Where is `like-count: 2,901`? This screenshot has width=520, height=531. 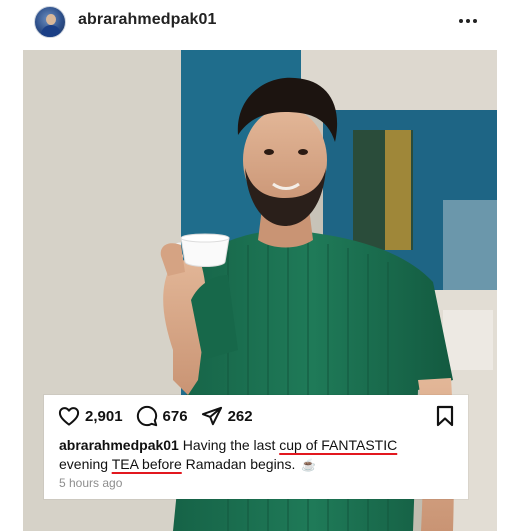 like-count: 2,901 is located at coordinates (104, 416).